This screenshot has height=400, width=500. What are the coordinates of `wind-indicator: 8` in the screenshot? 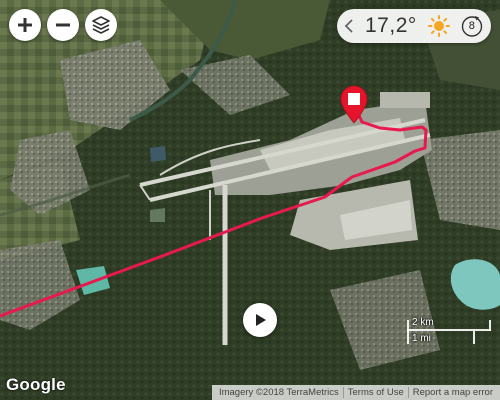 It's located at (472, 26).